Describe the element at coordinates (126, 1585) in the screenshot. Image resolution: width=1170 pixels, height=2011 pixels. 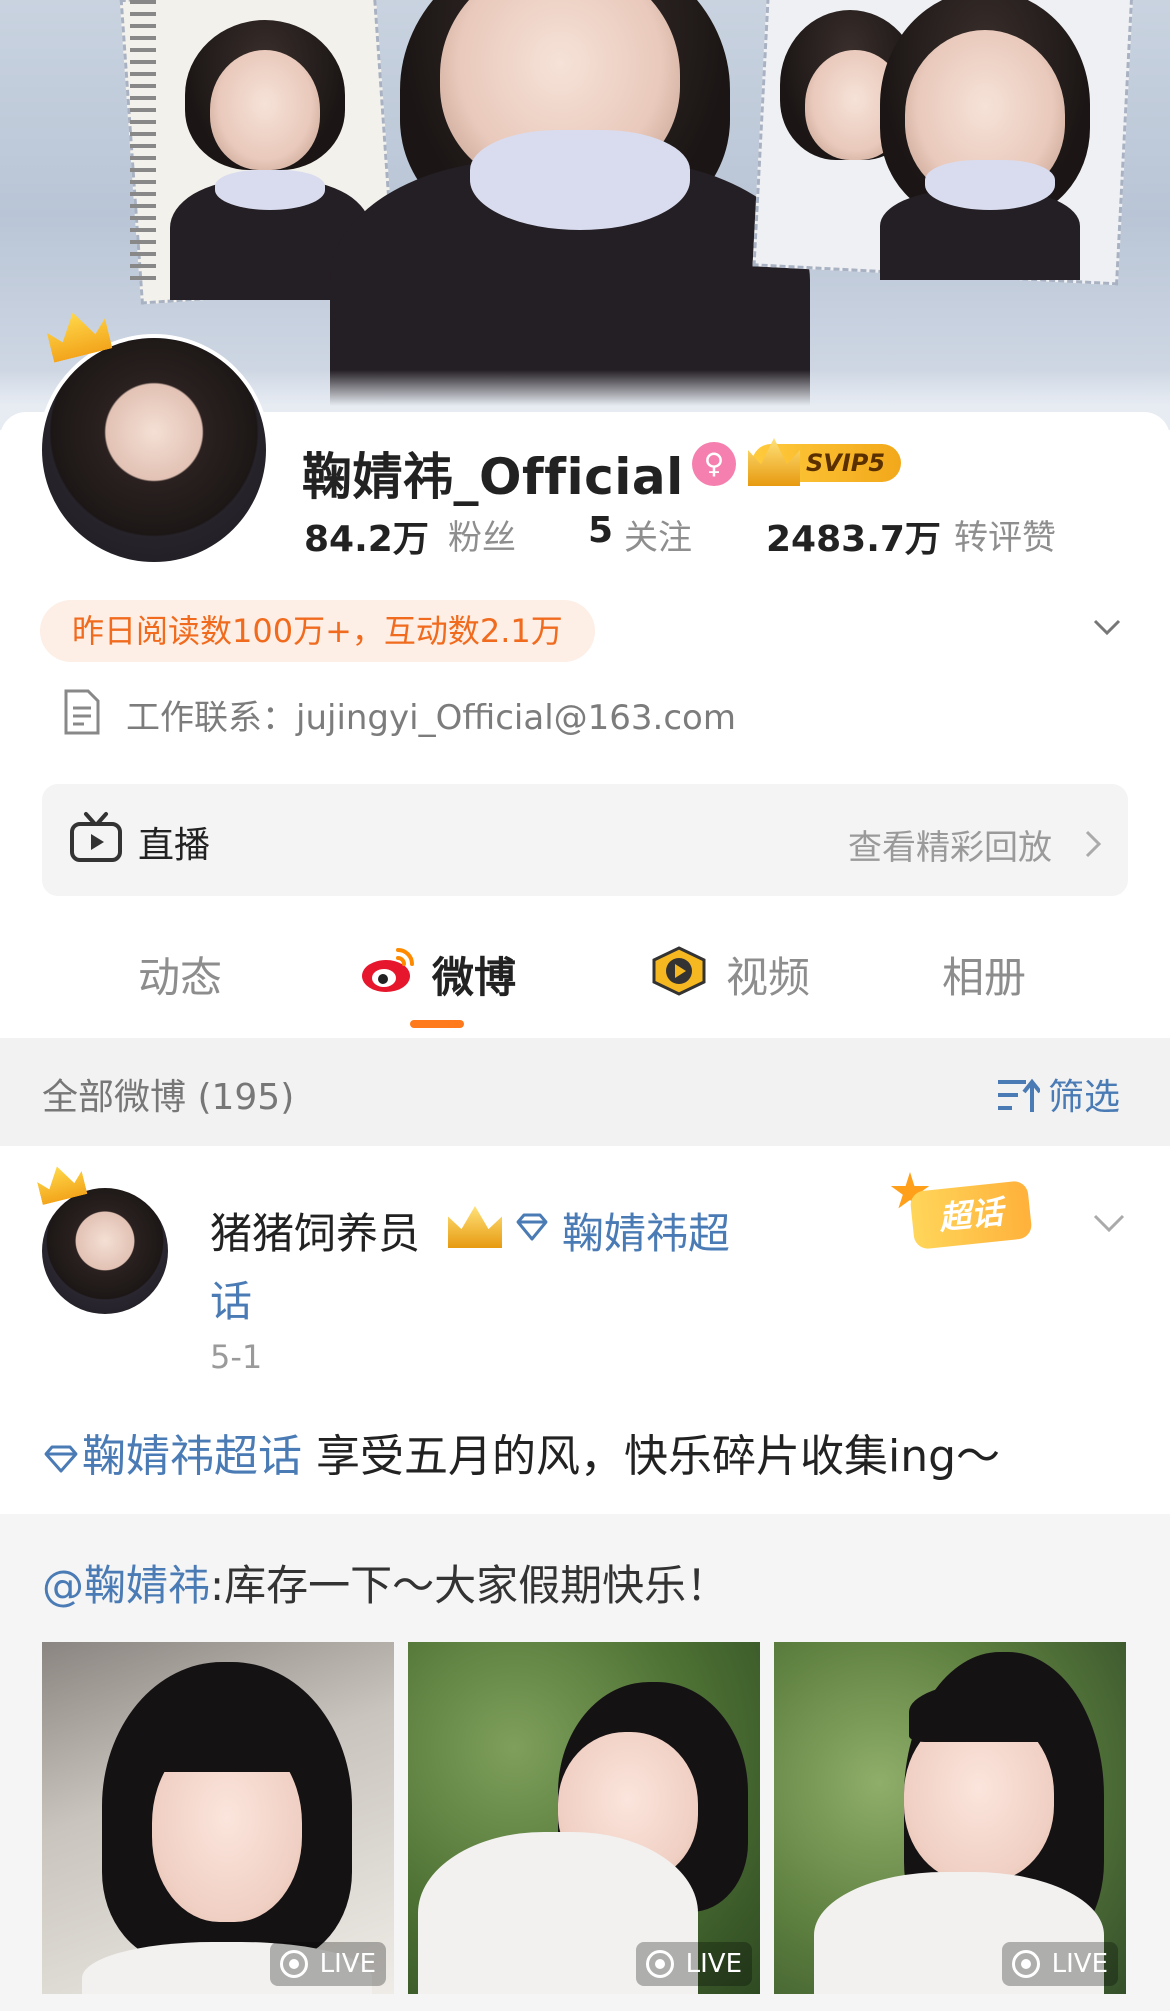
I see `repost-mention: @鞠婧祎` at that location.